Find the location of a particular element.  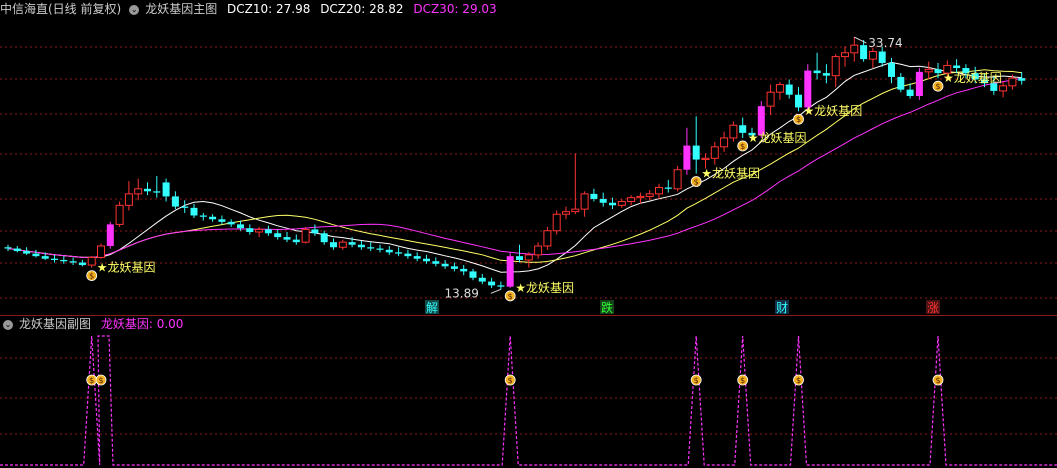

stock-title: 中信海直(日线 前复权) is located at coordinates (60, 9).